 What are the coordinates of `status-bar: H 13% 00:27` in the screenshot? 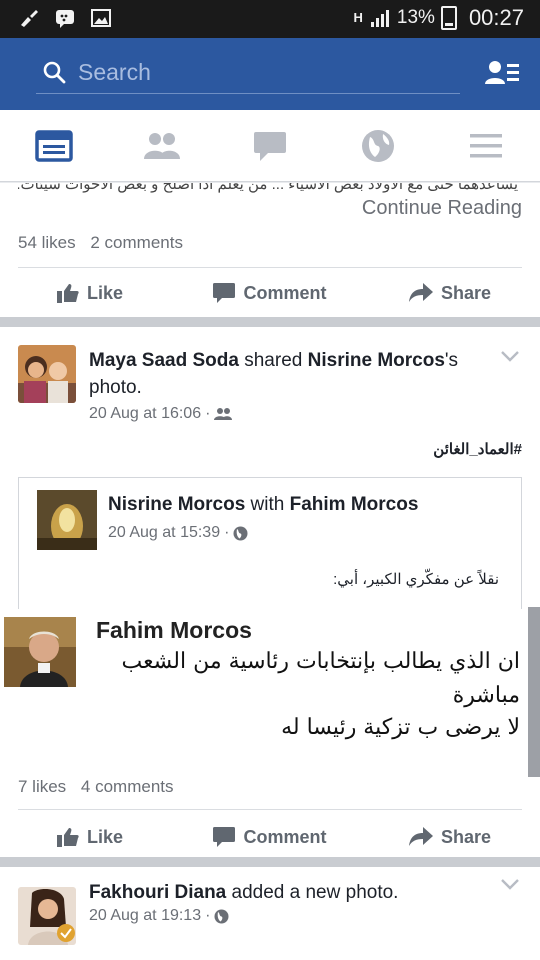 It's located at (270, 19).